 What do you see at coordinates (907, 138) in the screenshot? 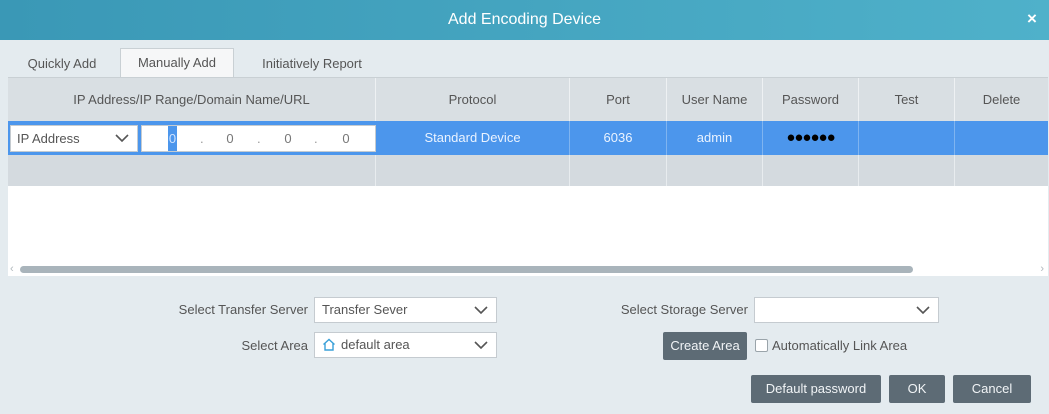
I see `test-cell` at bounding box center [907, 138].